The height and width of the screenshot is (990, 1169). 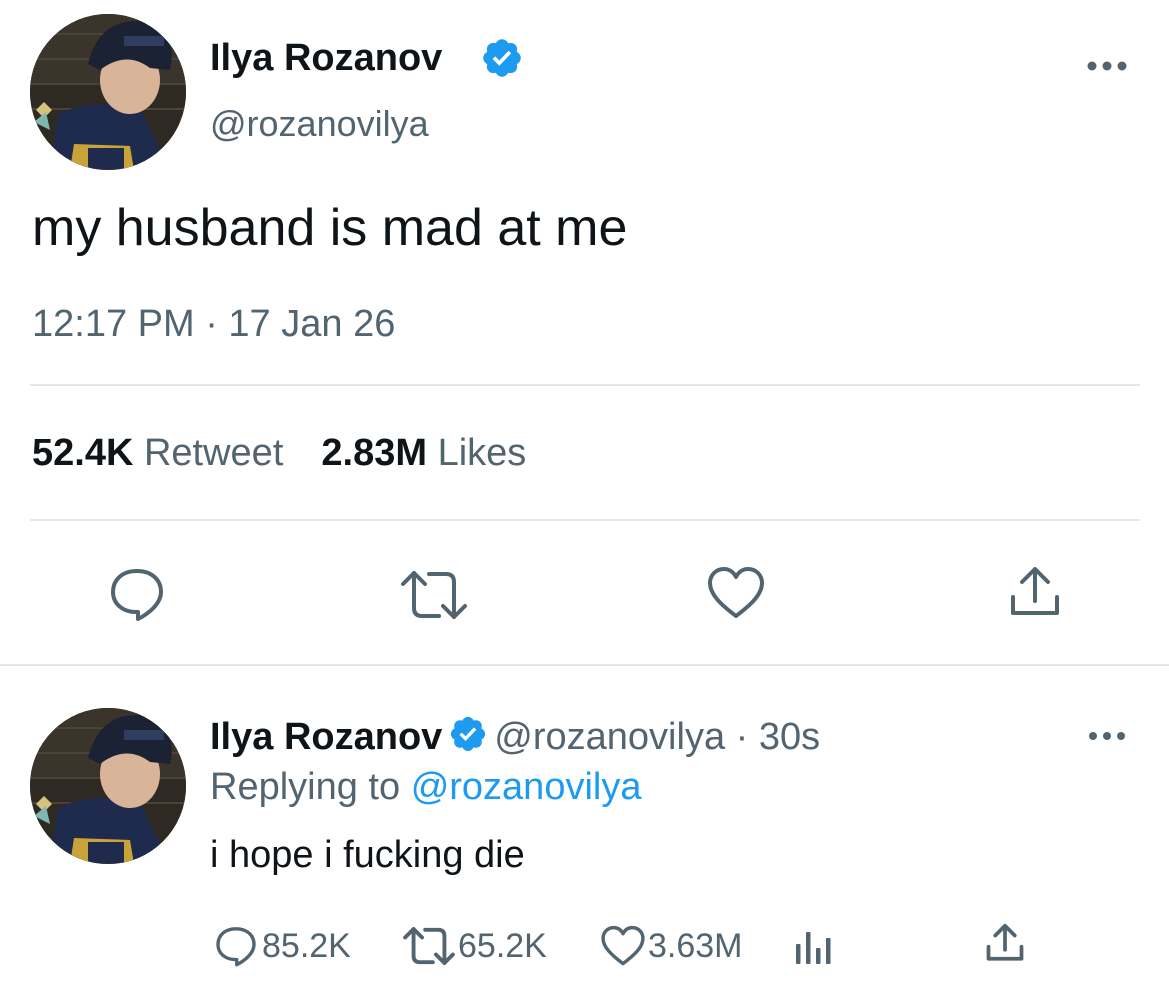 I want to click on reply-like-button: 3.63M, so click(x=671, y=946).